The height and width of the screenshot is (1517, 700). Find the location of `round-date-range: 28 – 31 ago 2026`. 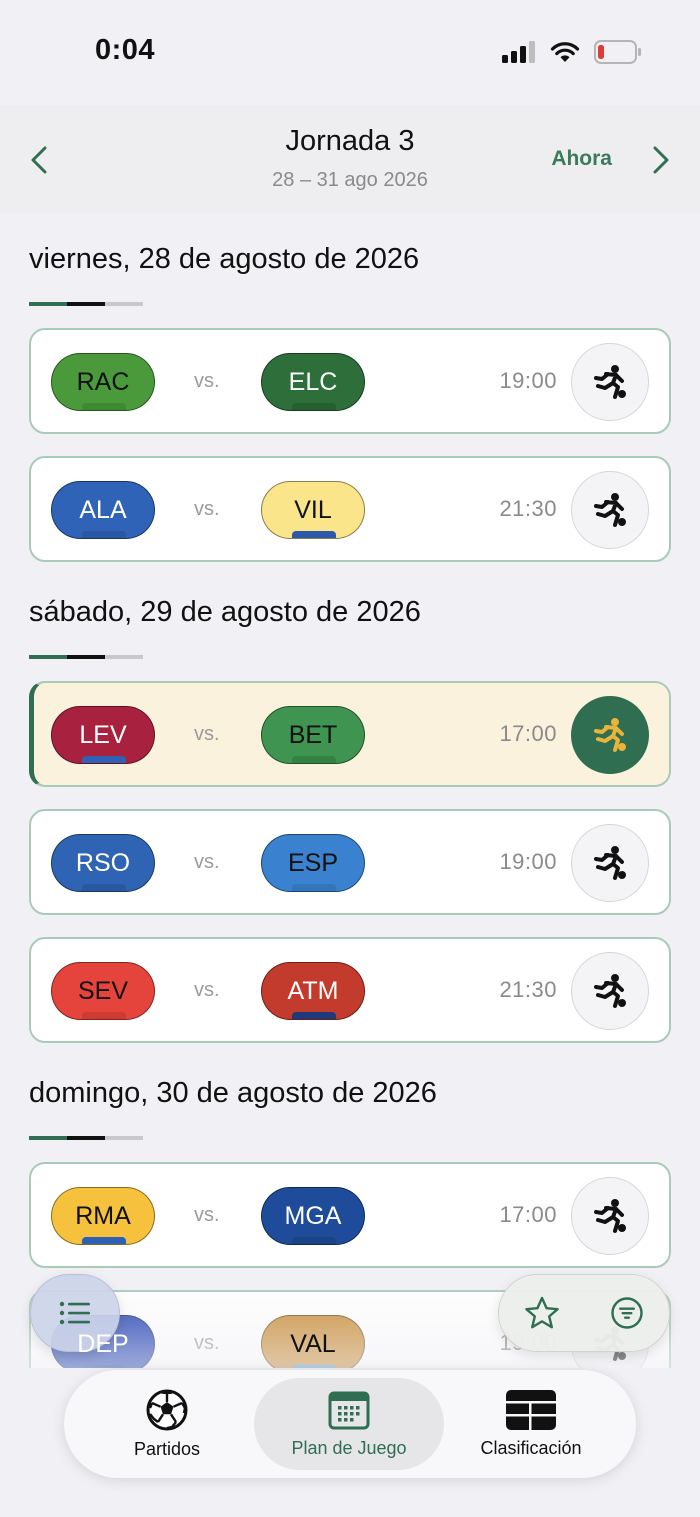

round-date-range: 28 – 31 ago 2026 is located at coordinates (350, 180).